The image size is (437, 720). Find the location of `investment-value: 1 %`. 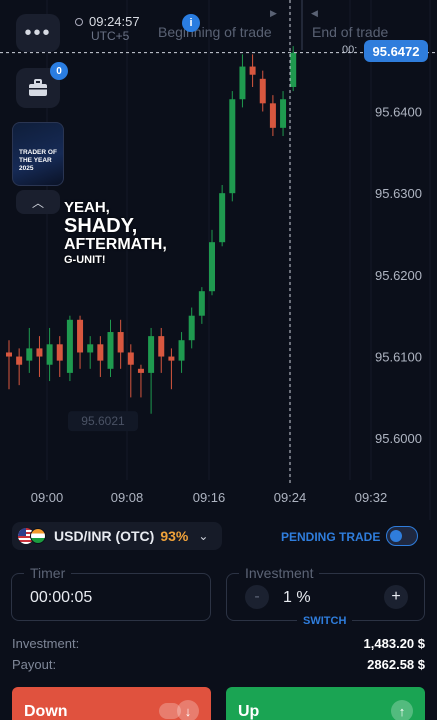

investment-value: 1 % is located at coordinates (297, 598).